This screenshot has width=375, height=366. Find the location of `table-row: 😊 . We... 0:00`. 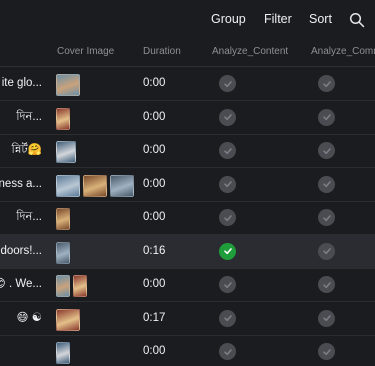

table-row: 😊 . We... 0:00 is located at coordinates (187, 285).